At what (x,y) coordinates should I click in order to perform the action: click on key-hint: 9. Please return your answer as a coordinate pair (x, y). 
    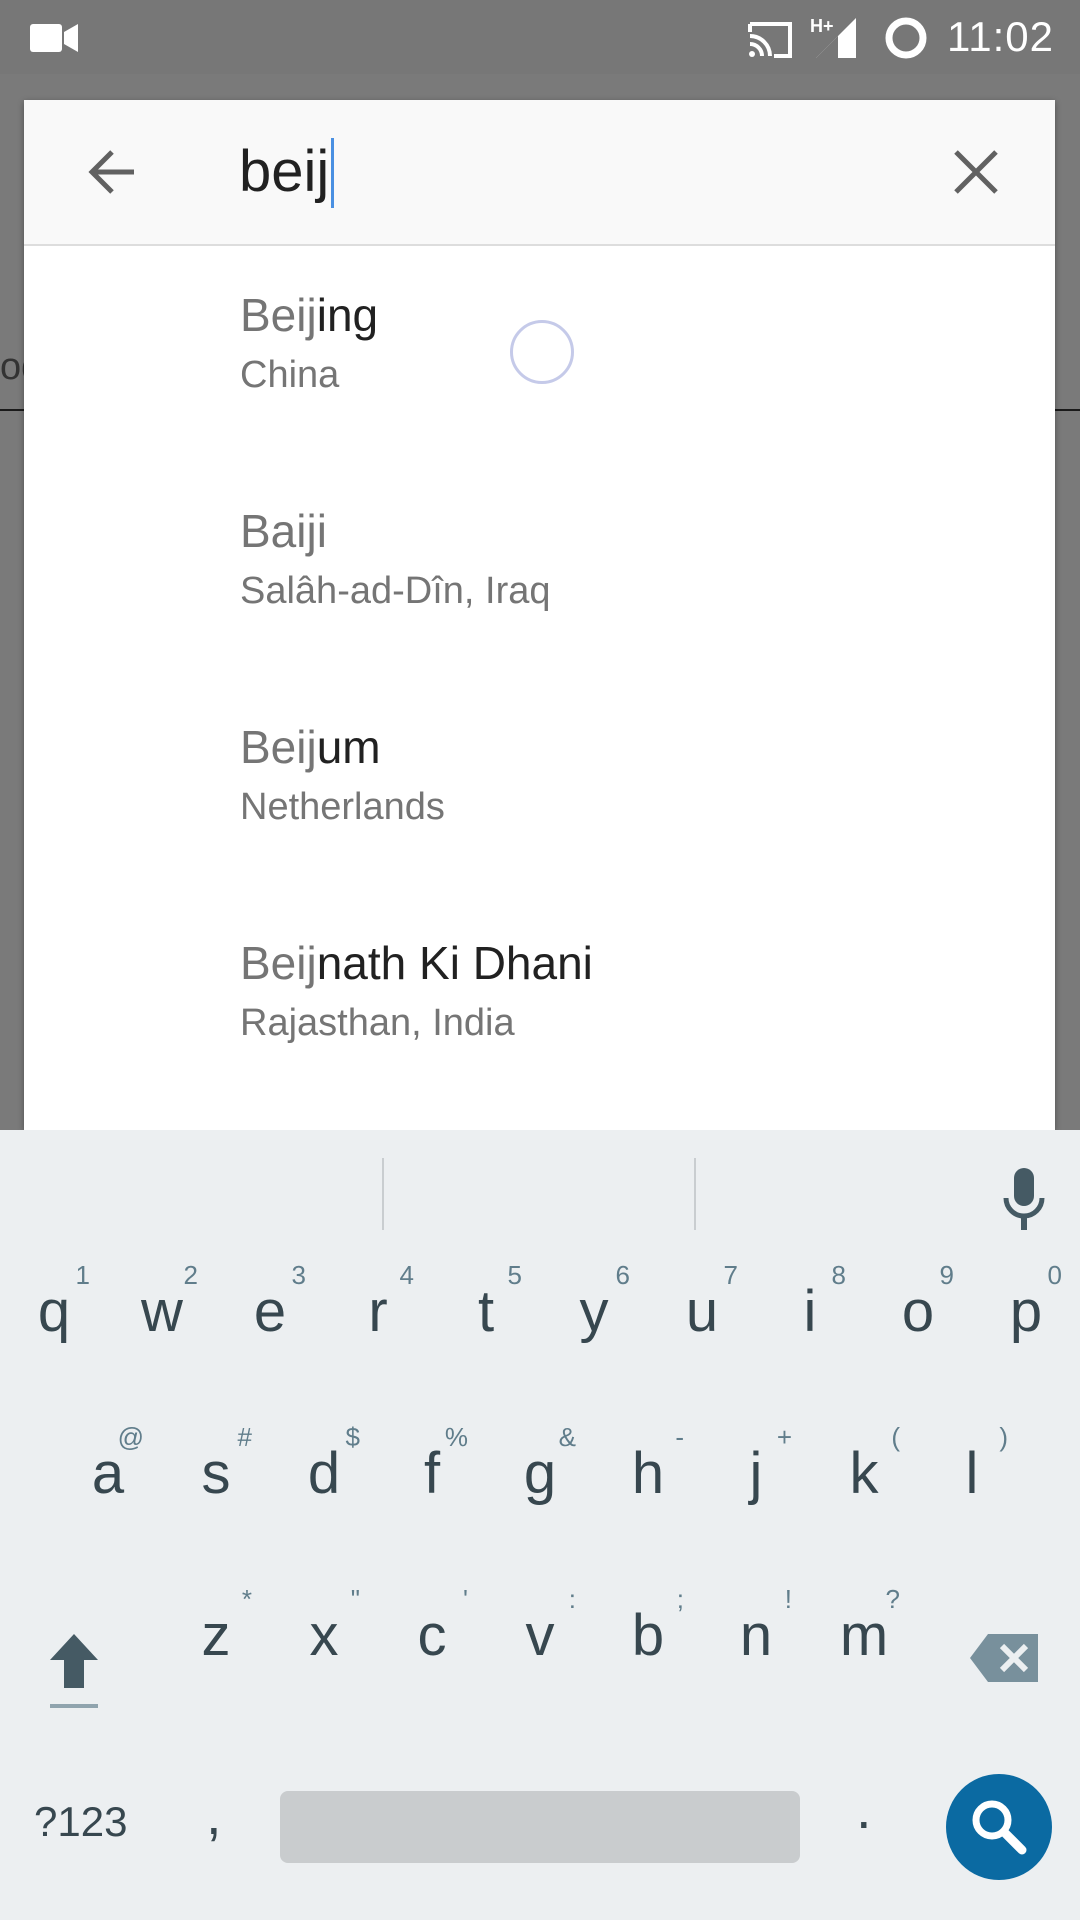
    Looking at the image, I should click on (946, 1275).